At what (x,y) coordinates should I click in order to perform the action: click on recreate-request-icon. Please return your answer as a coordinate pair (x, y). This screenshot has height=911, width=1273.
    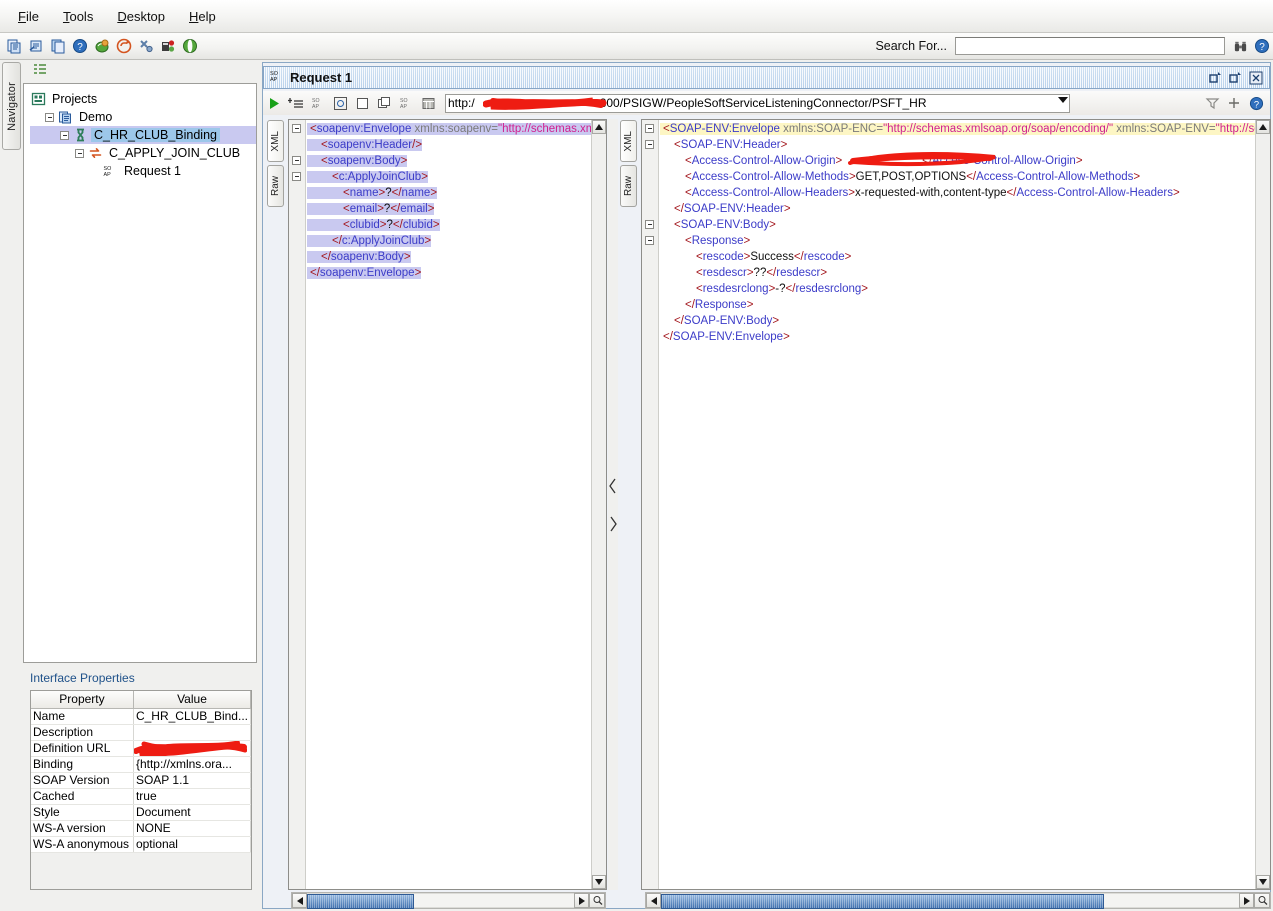
    Looking at the image, I should click on (340, 103).